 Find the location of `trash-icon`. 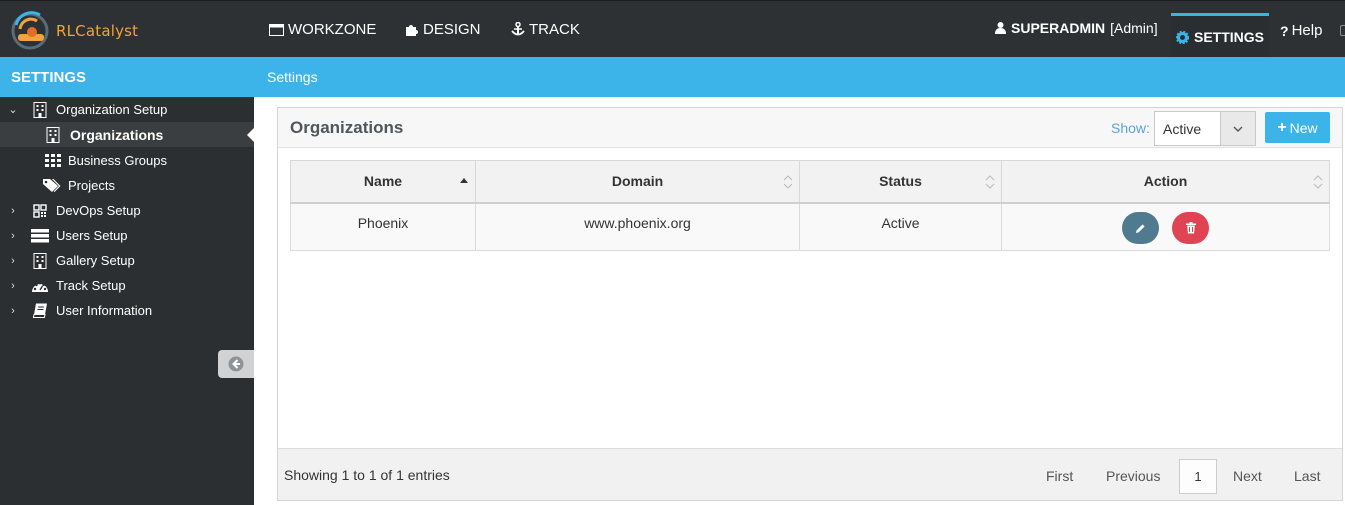

trash-icon is located at coordinates (1190, 227).